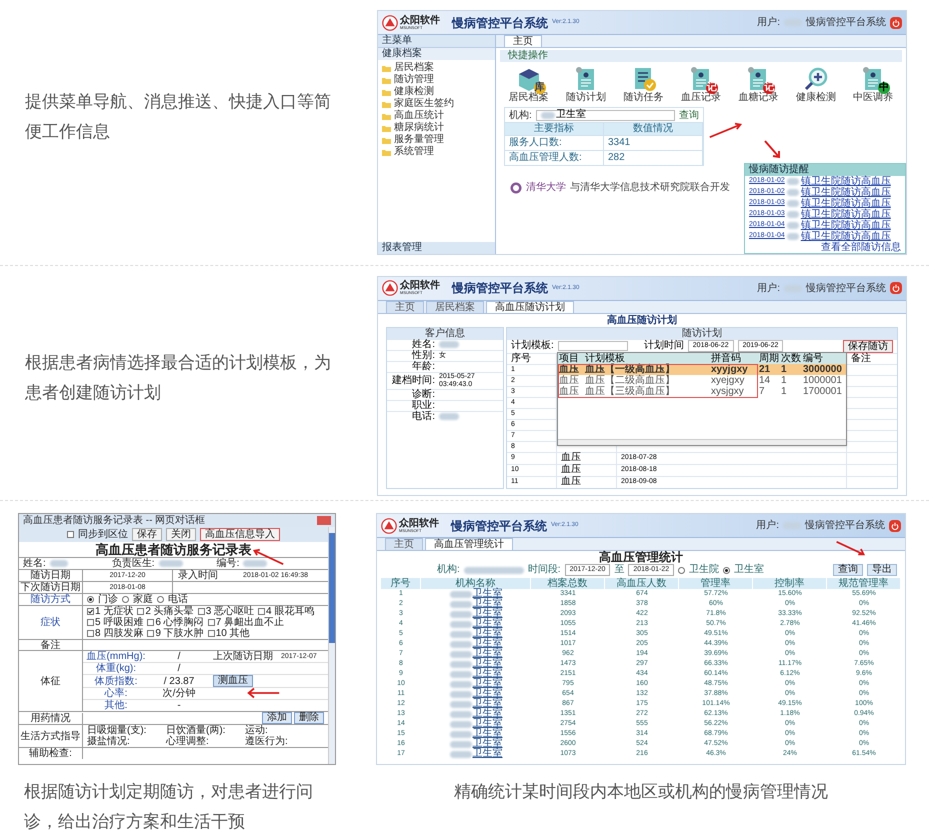 Image resolution: width=929 pixels, height=837 pixels. I want to click on column-header: 次数, so click(791, 358).